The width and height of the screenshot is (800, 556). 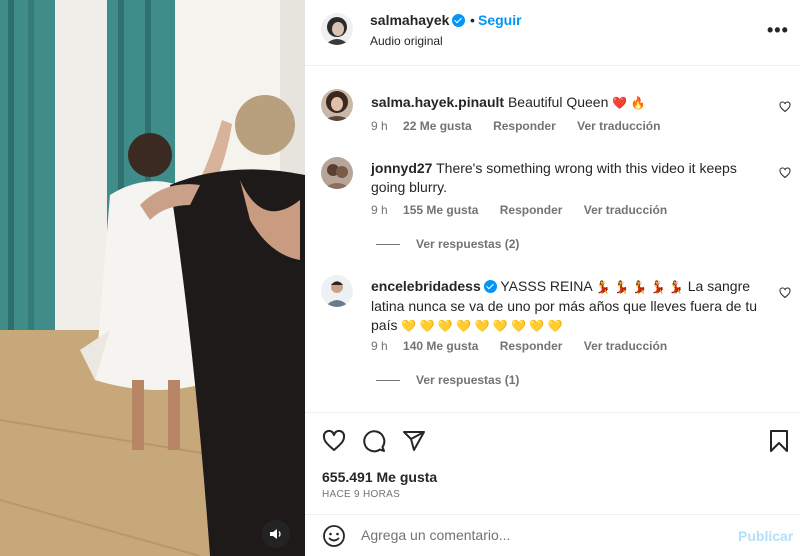 What do you see at coordinates (639, 287) in the screenshot?
I see `comment-emojis-1: 💃 💃 💃 💃 💃` at bounding box center [639, 287].